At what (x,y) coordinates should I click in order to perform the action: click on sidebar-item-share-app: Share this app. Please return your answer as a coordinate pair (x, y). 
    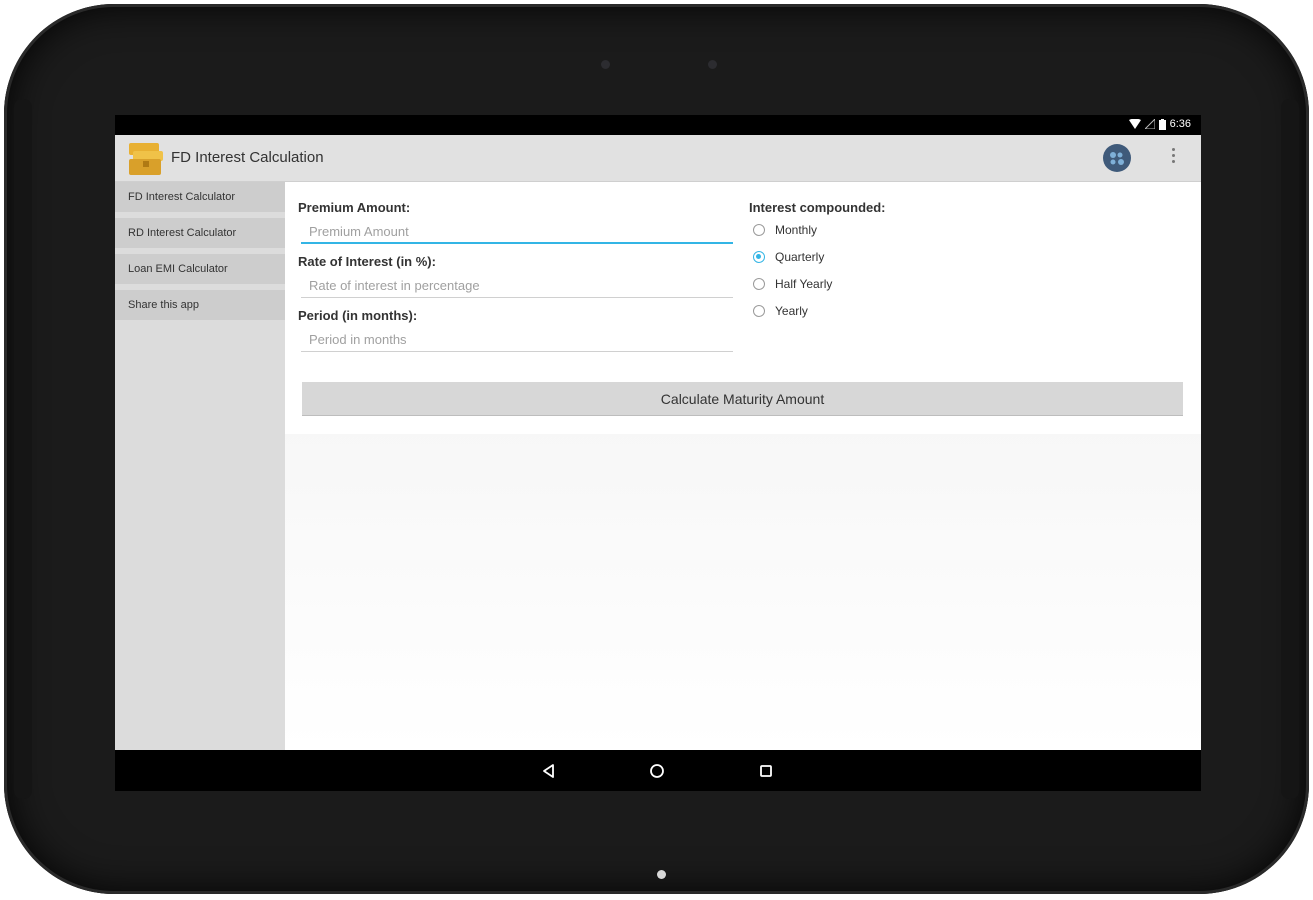
    Looking at the image, I should click on (200, 305).